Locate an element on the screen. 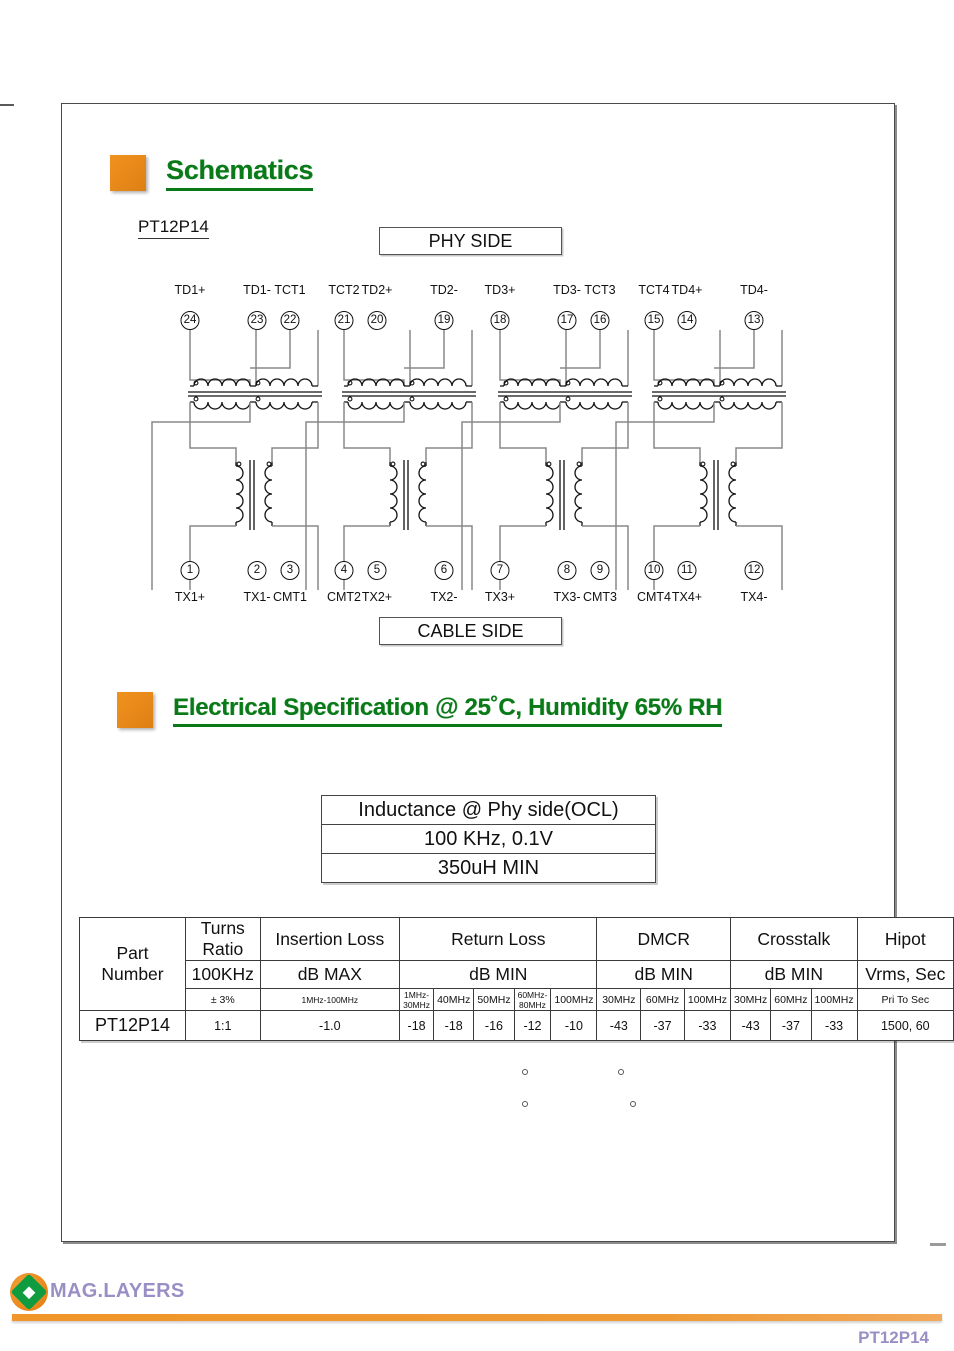 The width and height of the screenshot is (954, 1351). pin-label-tx1p: TX1+ is located at coordinates (190, 597).